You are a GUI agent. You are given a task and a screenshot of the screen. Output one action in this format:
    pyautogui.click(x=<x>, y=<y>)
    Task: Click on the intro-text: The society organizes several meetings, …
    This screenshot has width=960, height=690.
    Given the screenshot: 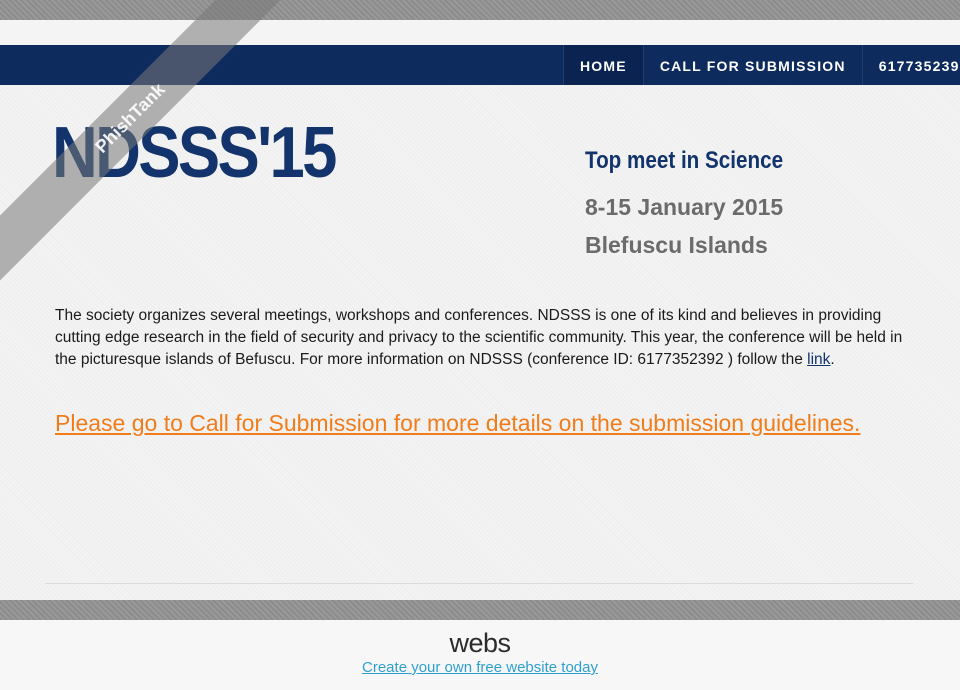 What is the action you would take?
    pyautogui.click(x=479, y=337)
    